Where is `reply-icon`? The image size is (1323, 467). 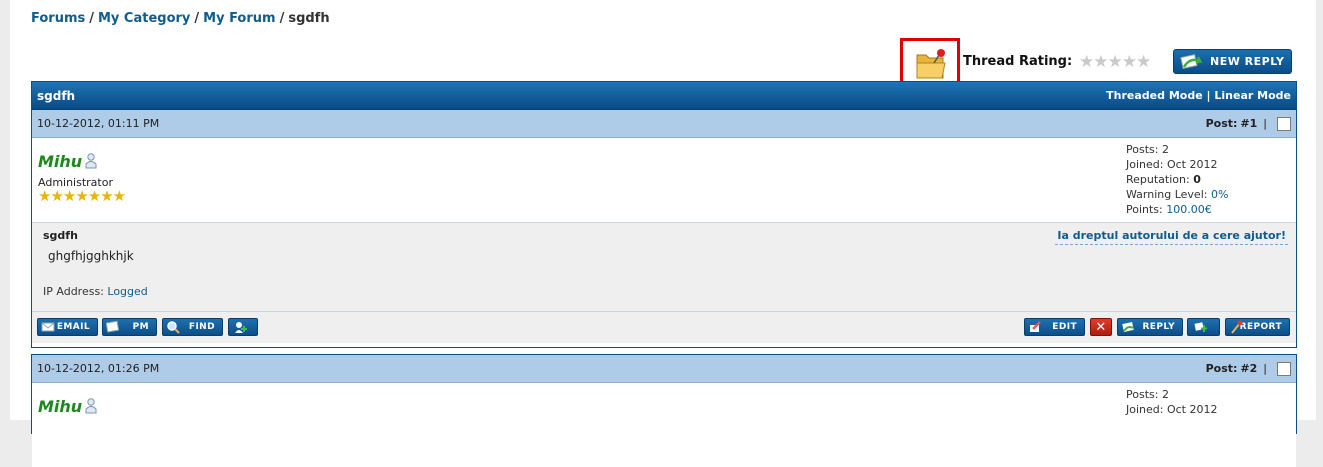
reply-icon is located at coordinates (1128, 327).